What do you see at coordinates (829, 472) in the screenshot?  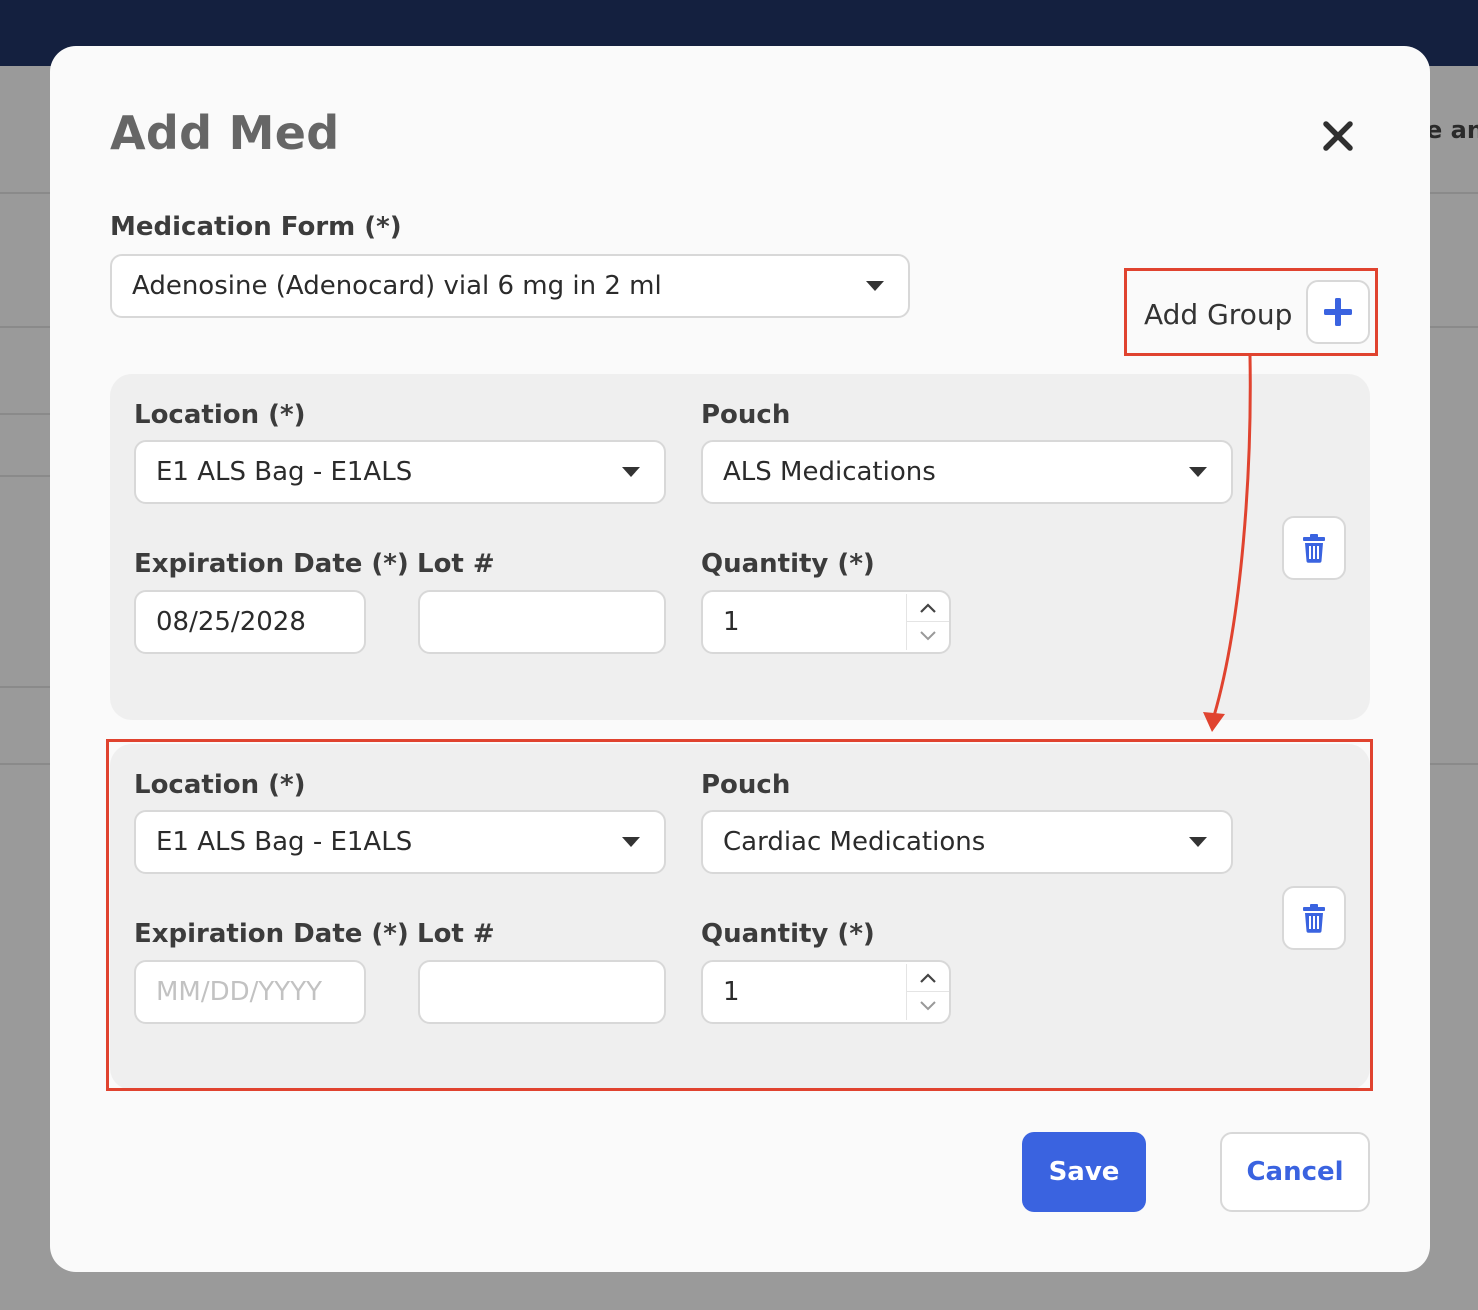 I see `pouch-value: ALS Medications` at bounding box center [829, 472].